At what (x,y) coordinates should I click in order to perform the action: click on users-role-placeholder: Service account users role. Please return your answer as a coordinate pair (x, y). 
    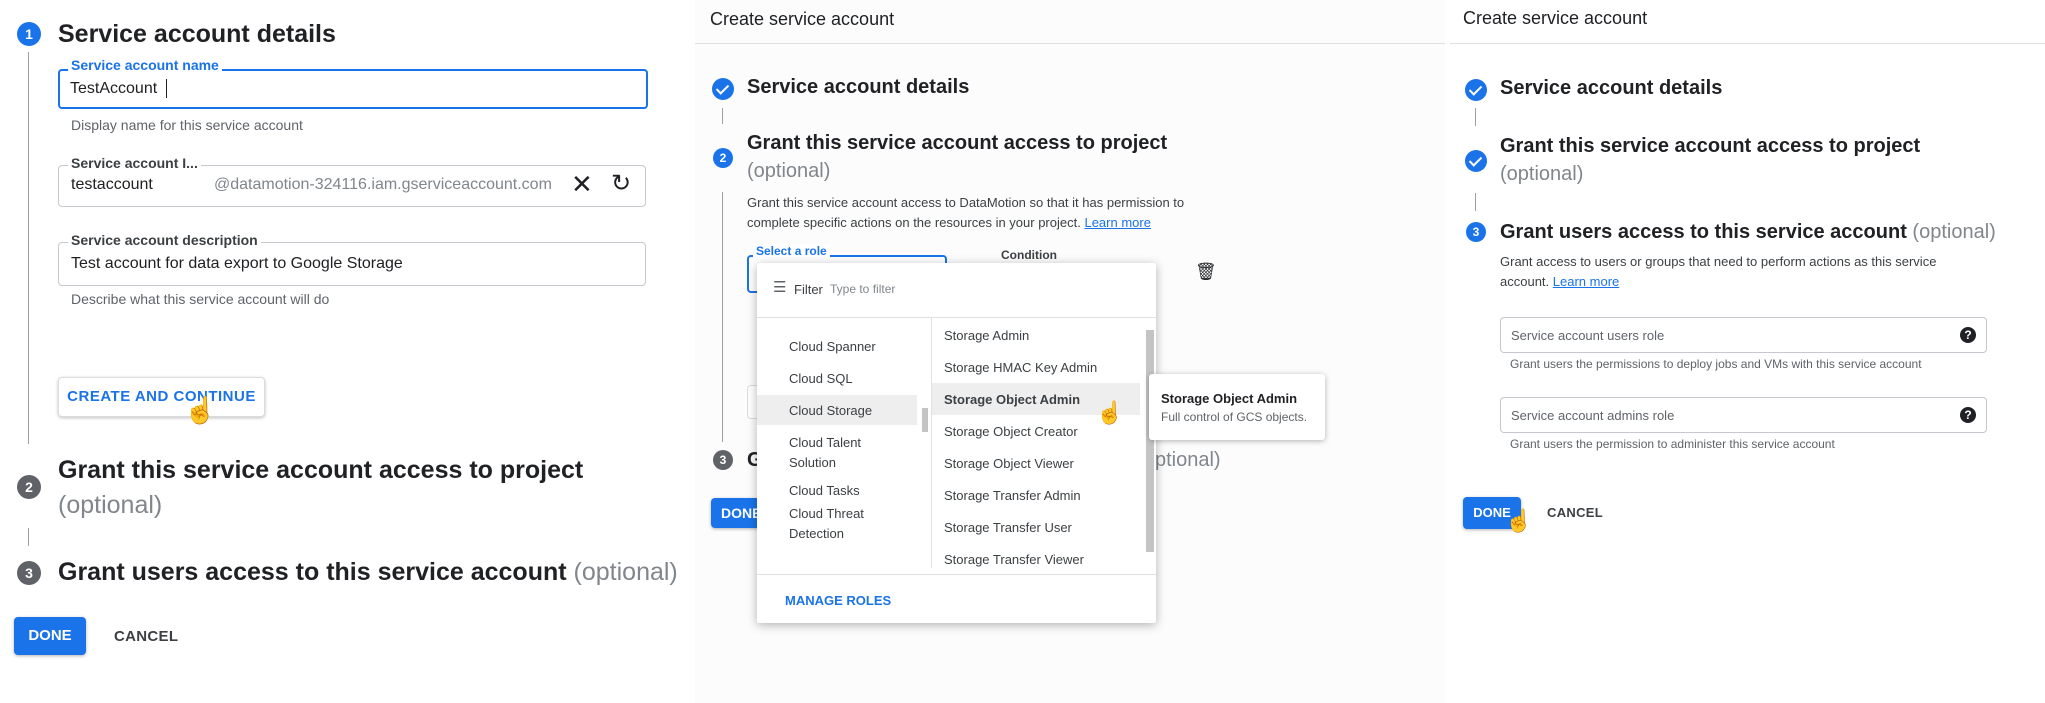
    Looking at the image, I should click on (1588, 335).